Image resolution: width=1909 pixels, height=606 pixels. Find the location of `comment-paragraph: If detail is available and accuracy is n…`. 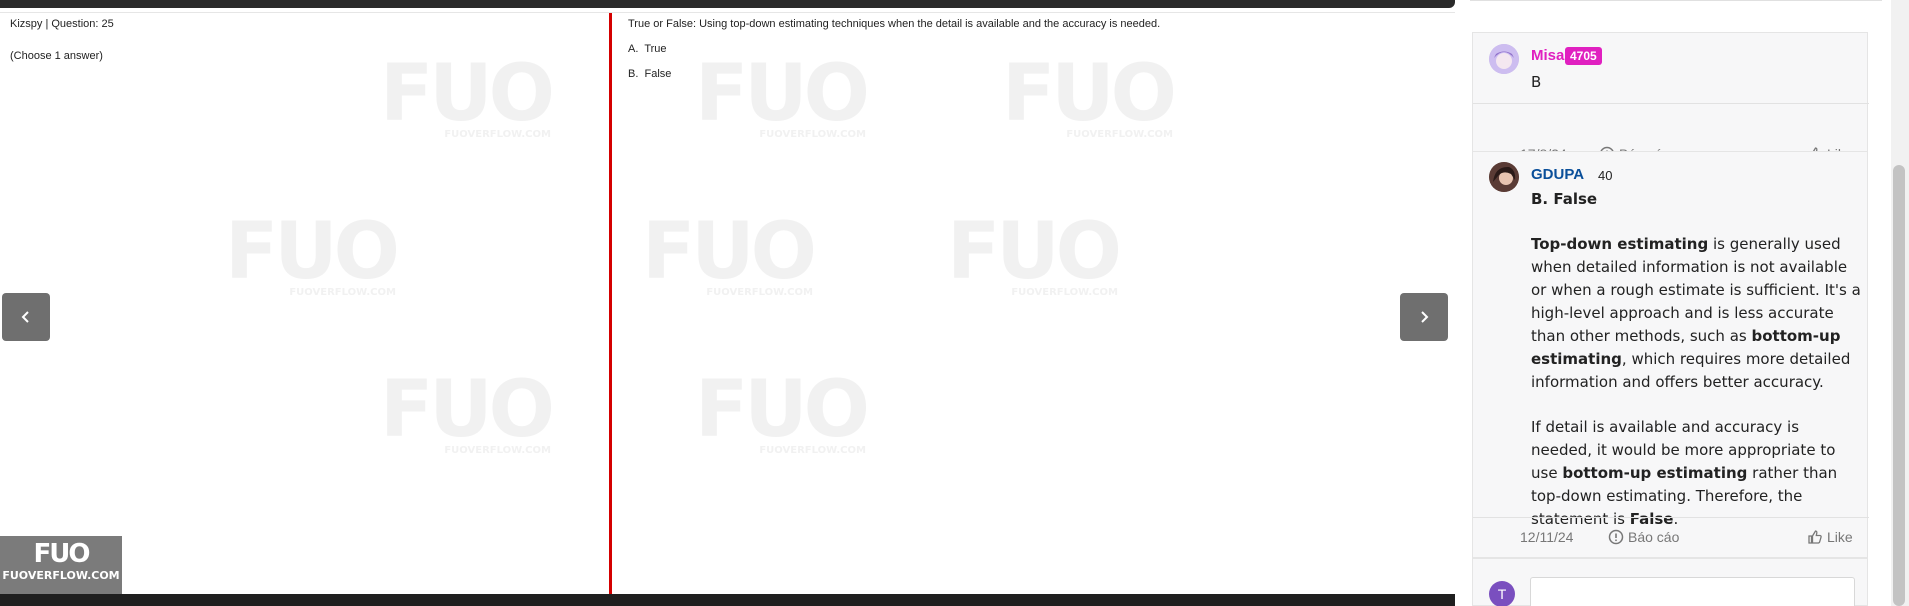

comment-paragraph: If detail is available and accuracy is n… is located at coordinates (1684, 473).